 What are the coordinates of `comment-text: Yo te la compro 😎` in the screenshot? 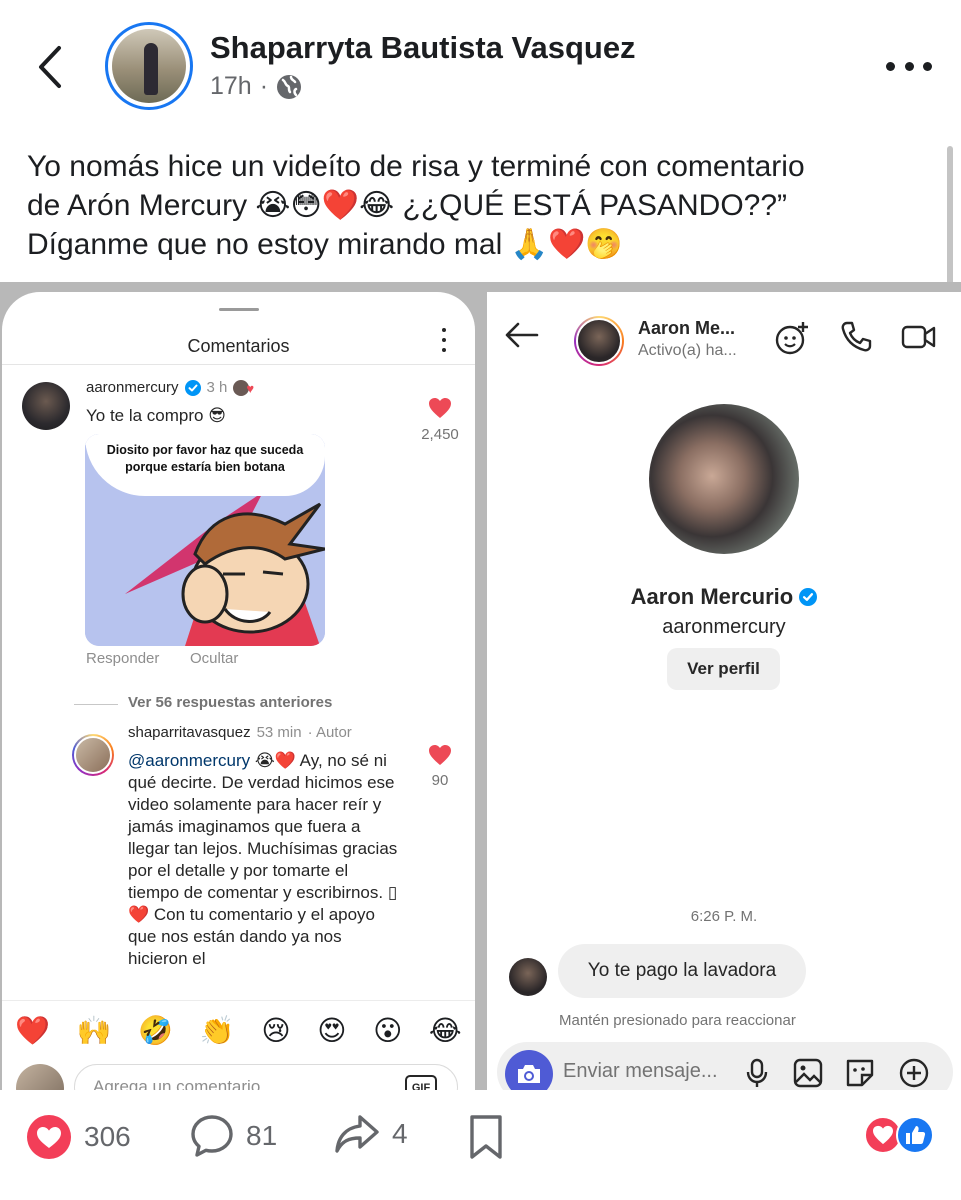 It's located at (156, 415).